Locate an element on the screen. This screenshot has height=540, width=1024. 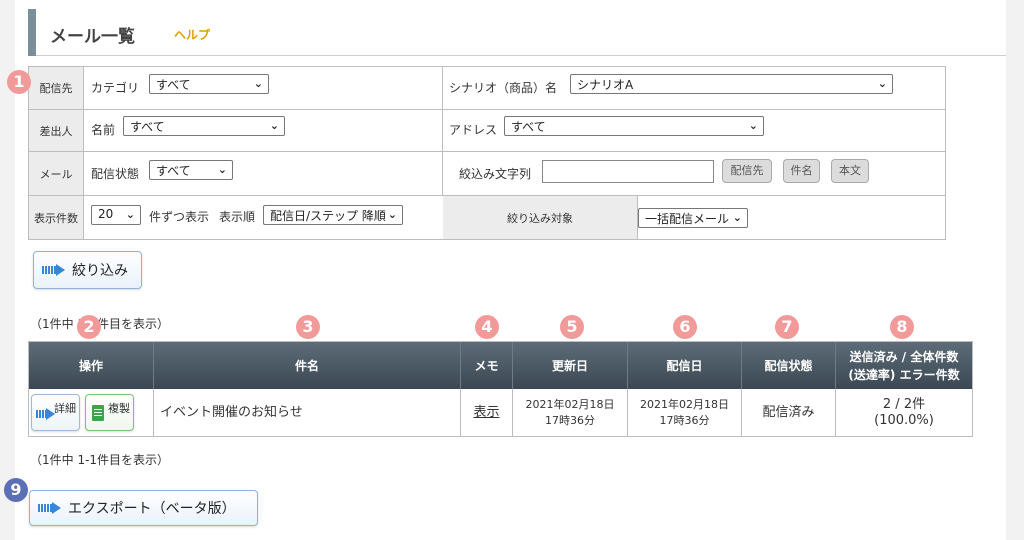
callout-badge-2: 2 is located at coordinates (89, 327).